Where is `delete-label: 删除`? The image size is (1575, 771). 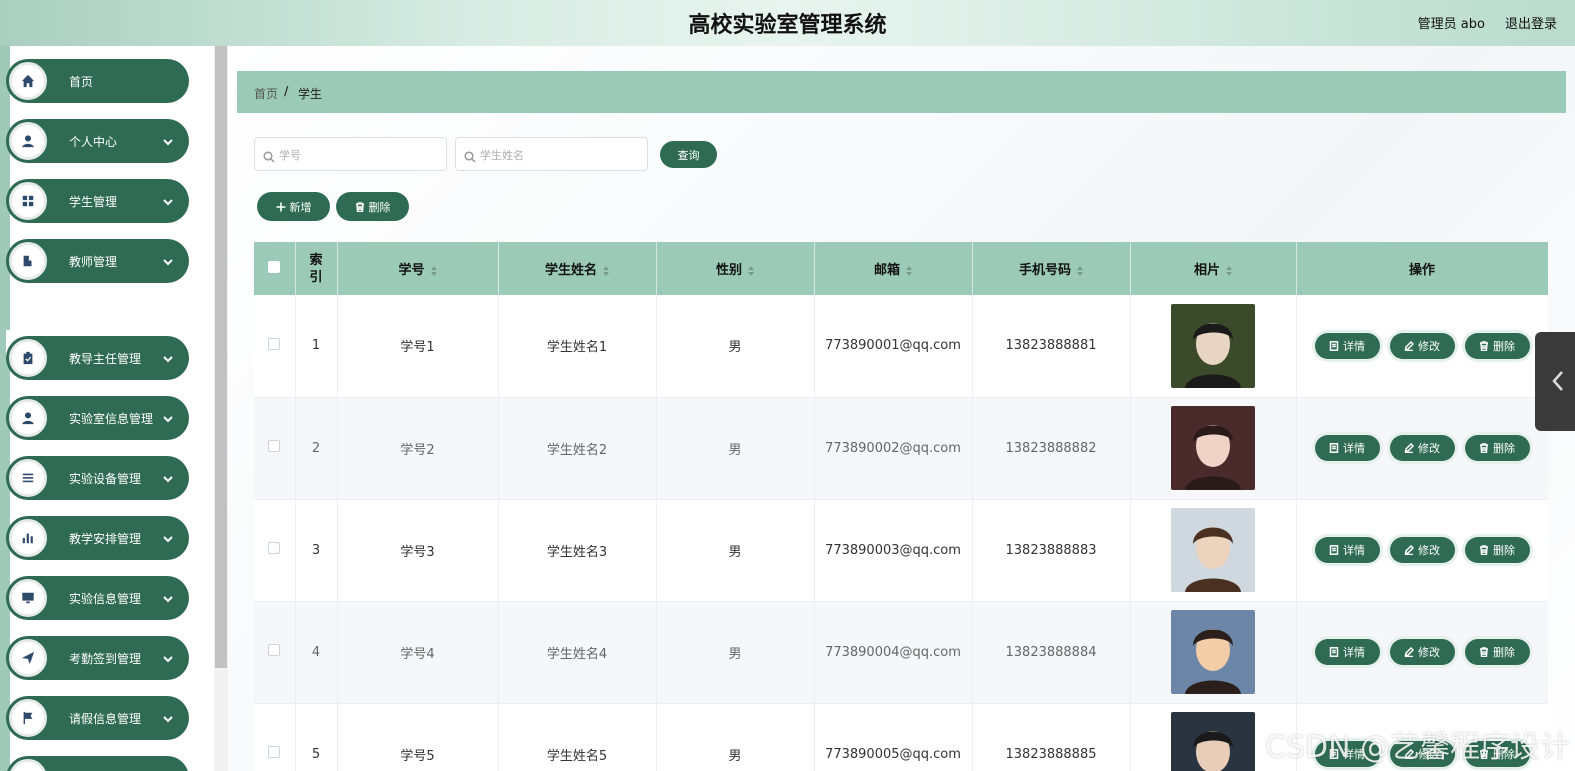 delete-label: 删除 is located at coordinates (1504, 448).